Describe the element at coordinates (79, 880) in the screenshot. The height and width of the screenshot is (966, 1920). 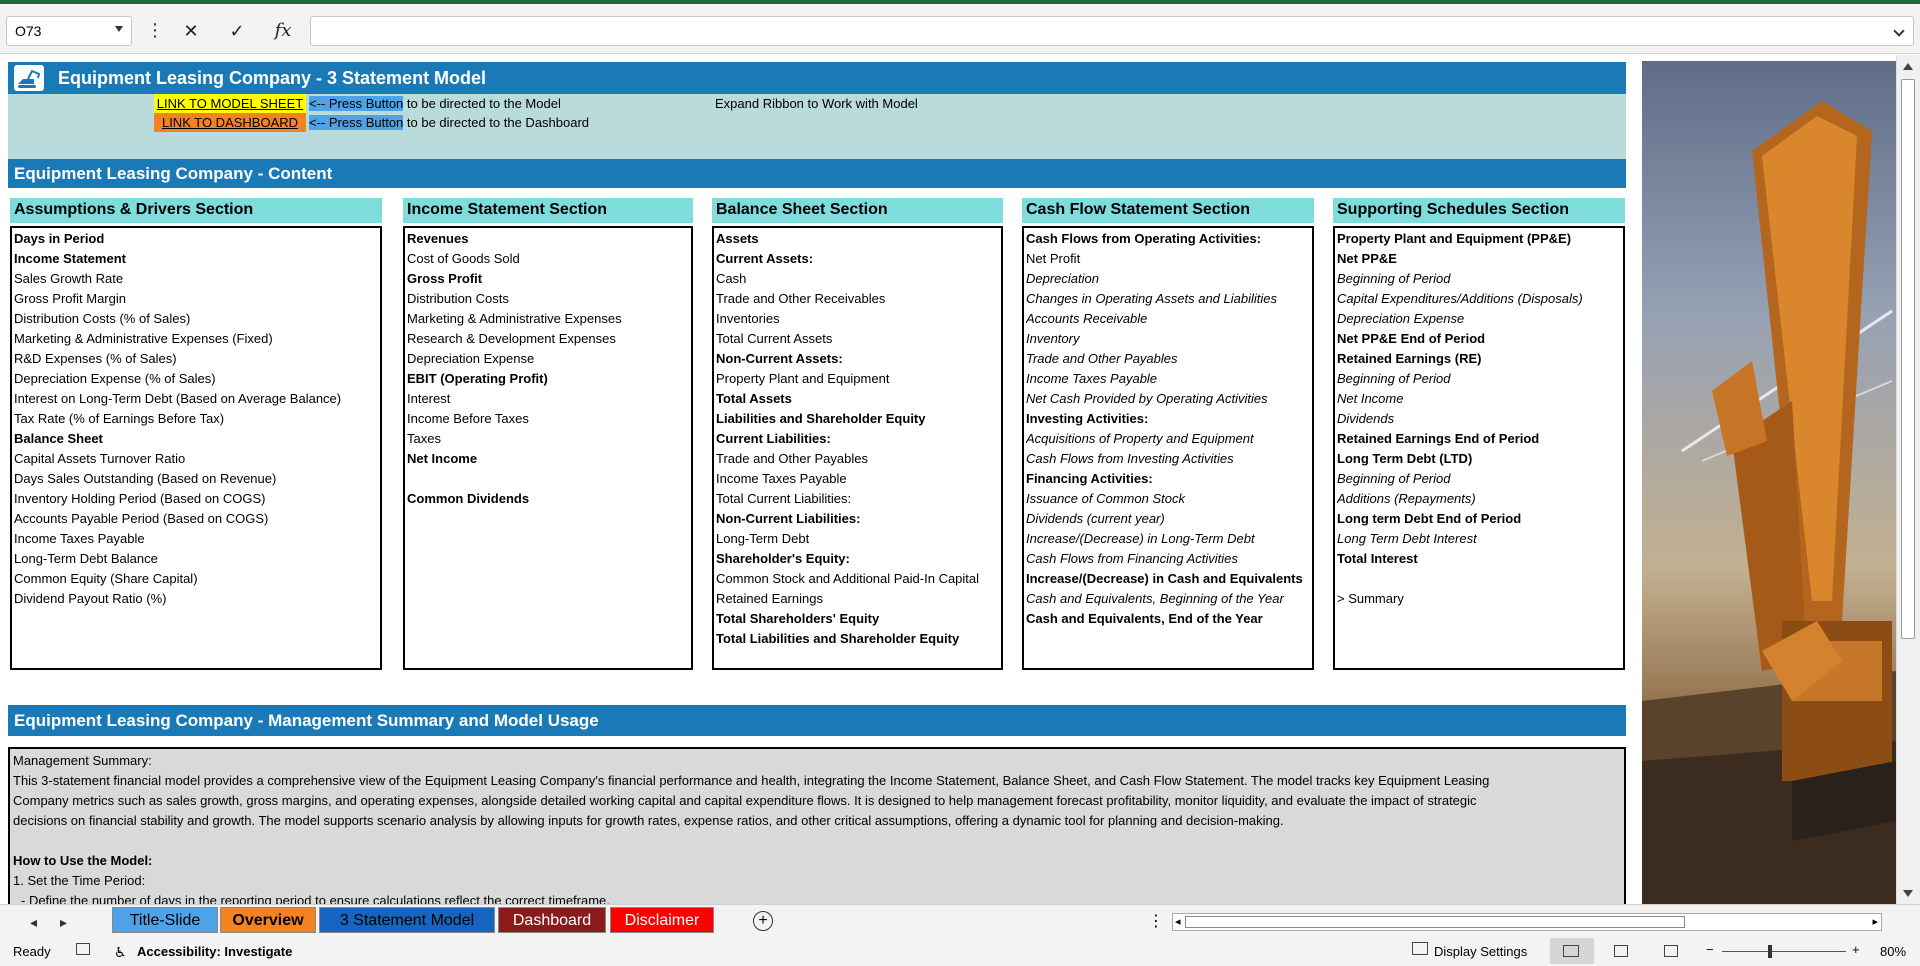
I see `how-to-step-1: 1. Set the Time Period:` at that location.